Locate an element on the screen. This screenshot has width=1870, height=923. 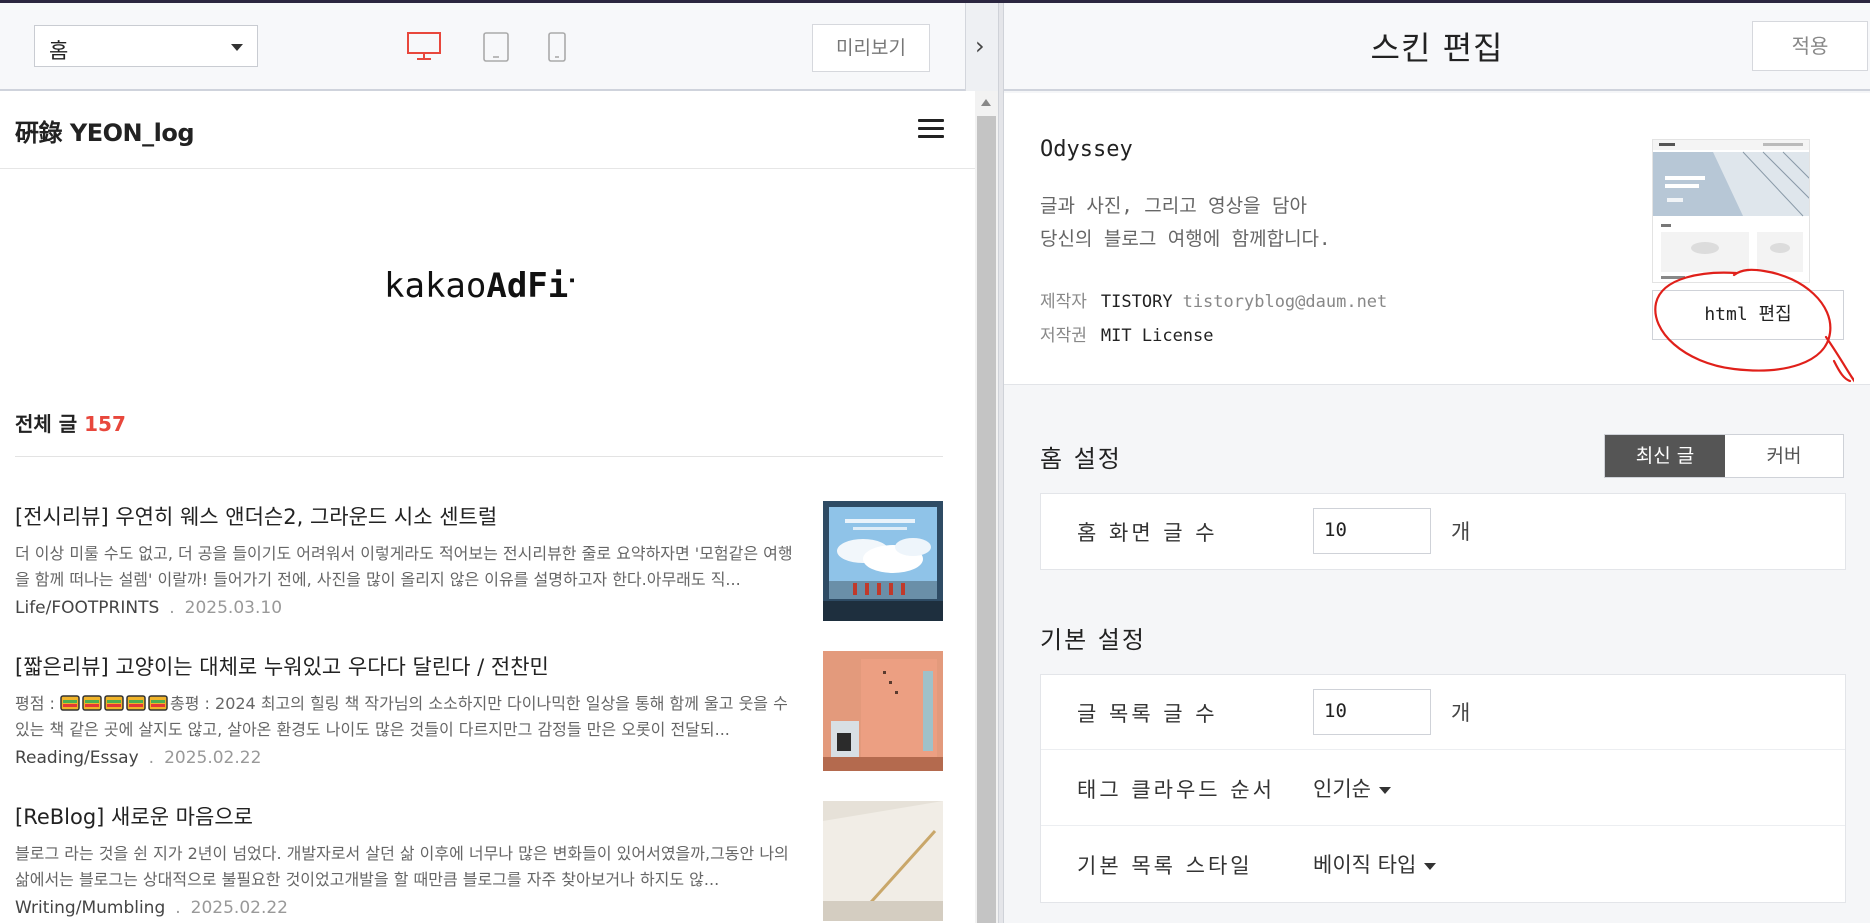
skin-author: 제작자 TISTORY tistoryblog@daum.net is located at coordinates (1213, 299).